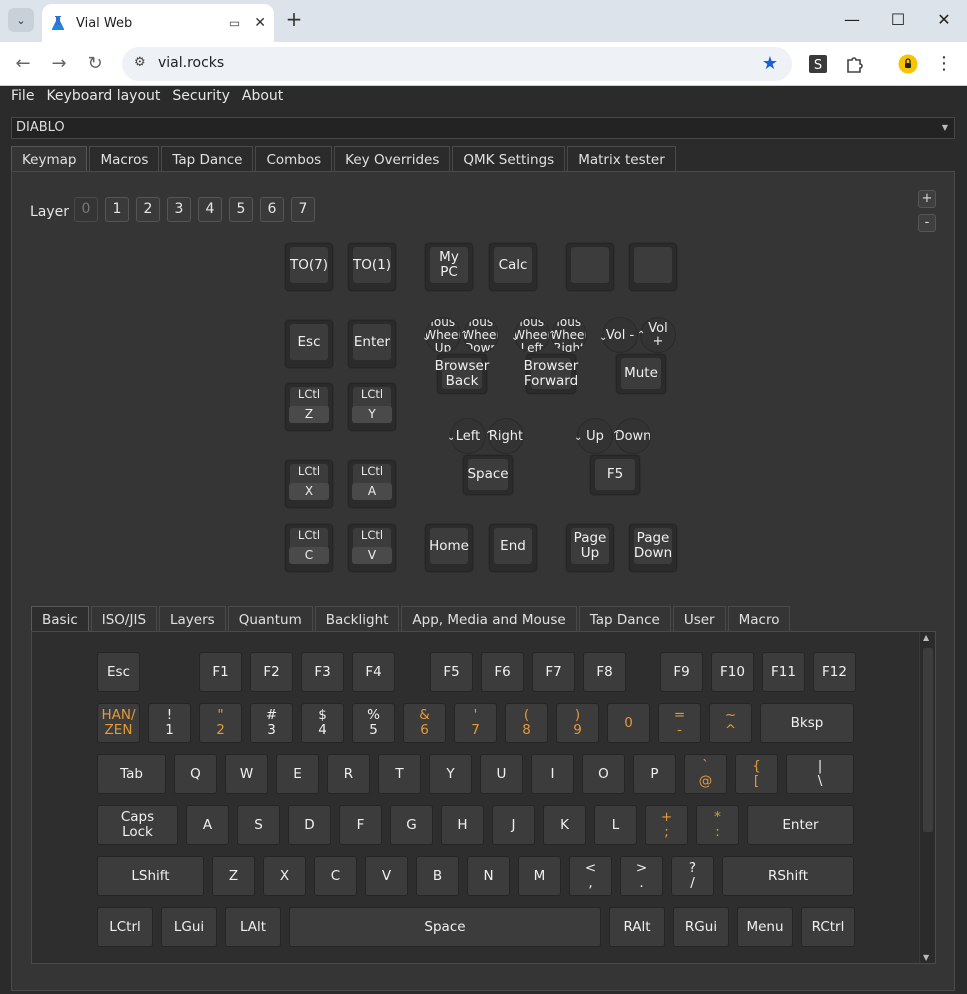  Describe the element at coordinates (148, 209) in the screenshot. I see `layer-button-2: 2` at that location.